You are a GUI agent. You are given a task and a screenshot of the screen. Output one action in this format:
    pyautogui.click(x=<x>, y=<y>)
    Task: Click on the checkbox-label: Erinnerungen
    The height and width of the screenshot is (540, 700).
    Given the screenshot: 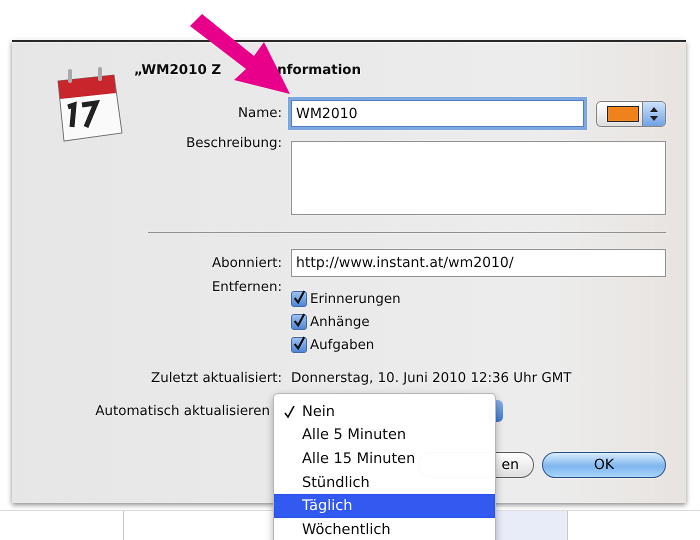 What is the action you would take?
    pyautogui.click(x=355, y=299)
    